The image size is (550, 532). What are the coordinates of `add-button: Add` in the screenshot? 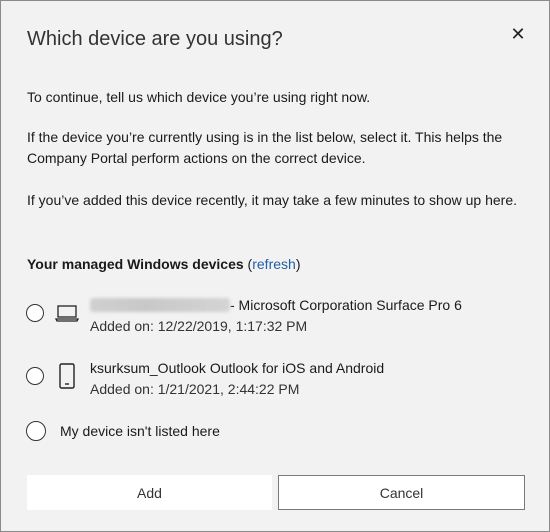 It's located at (149, 492).